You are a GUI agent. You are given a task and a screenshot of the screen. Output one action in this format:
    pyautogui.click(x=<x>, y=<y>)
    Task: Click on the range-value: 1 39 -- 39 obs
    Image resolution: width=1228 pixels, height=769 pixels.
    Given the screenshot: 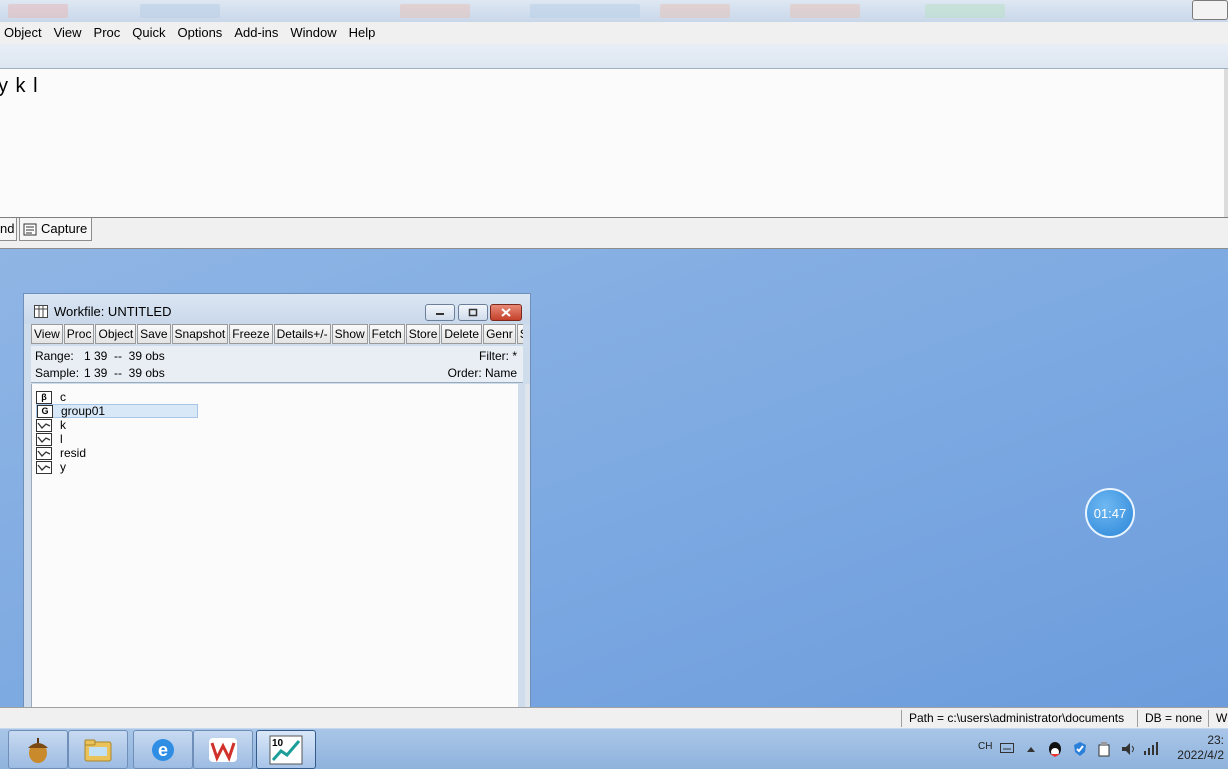 What is the action you would take?
    pyautogui.click(x=124, y=356)
    